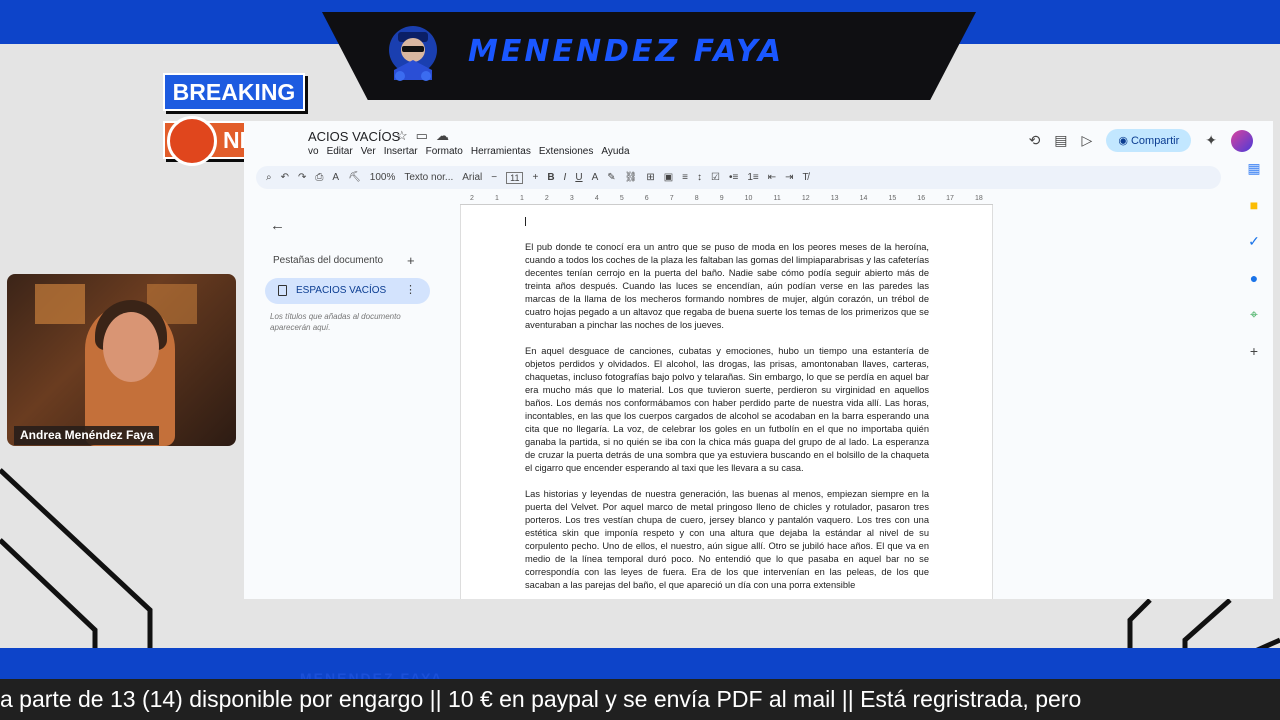 The image size is (1280, 720). Describe the element at coordinates (87, 435) in the screenshot. I see `webcam-name-tag: Andrea Menéndez Faya` at that location.